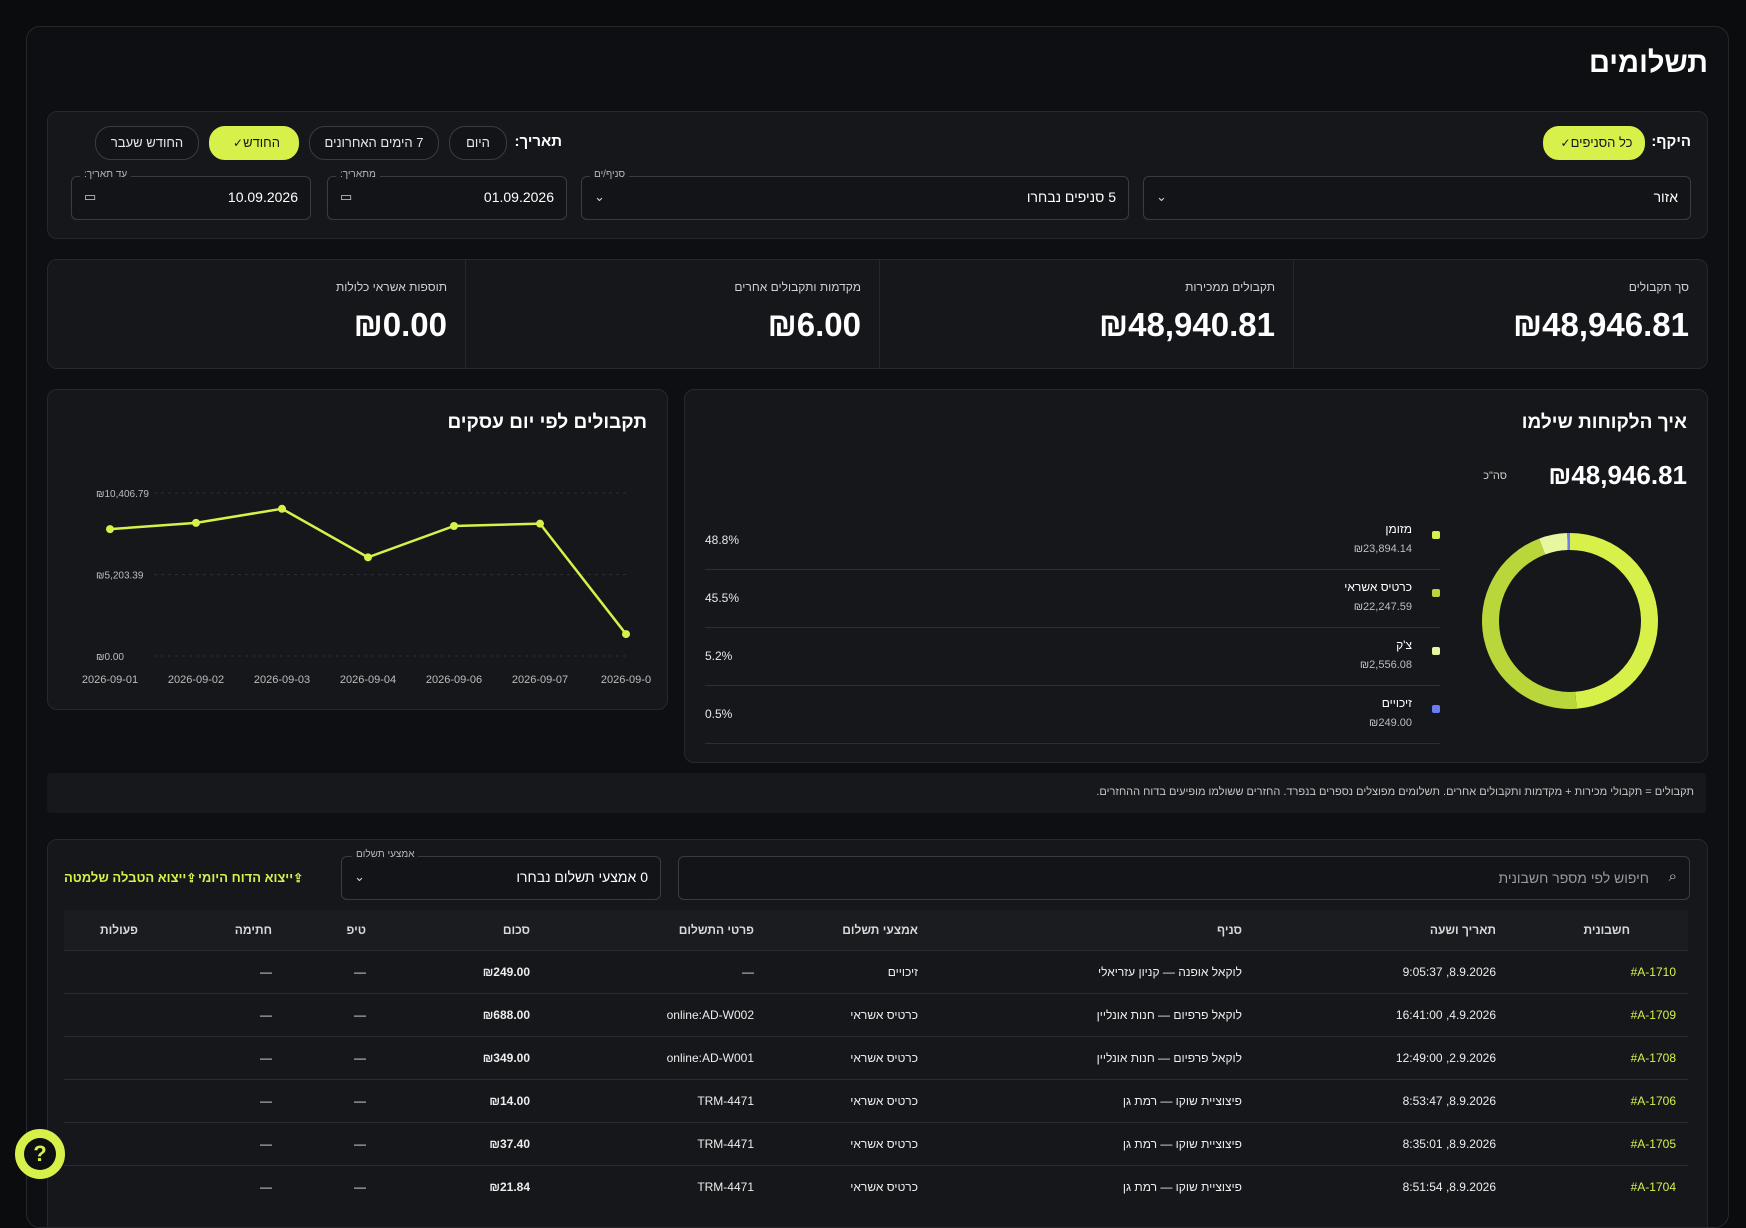 The image size is (1746, 1228). Describe the element at coordinates (1390, 723) in the screenshot. I see `legend-amount: ₪249.00` at that location.